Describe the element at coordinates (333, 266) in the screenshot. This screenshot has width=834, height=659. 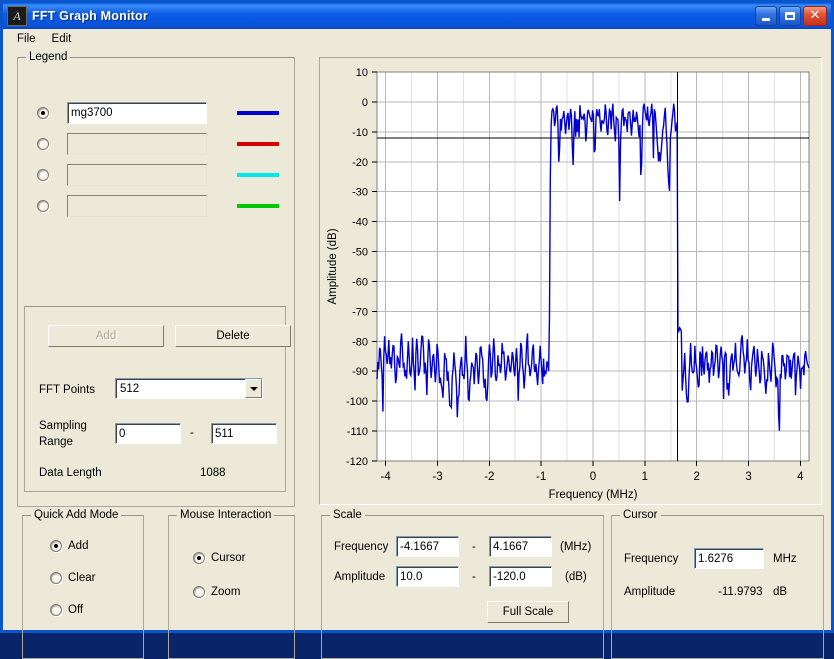
I see `svg-text: Amplitude (dB)` at that location.